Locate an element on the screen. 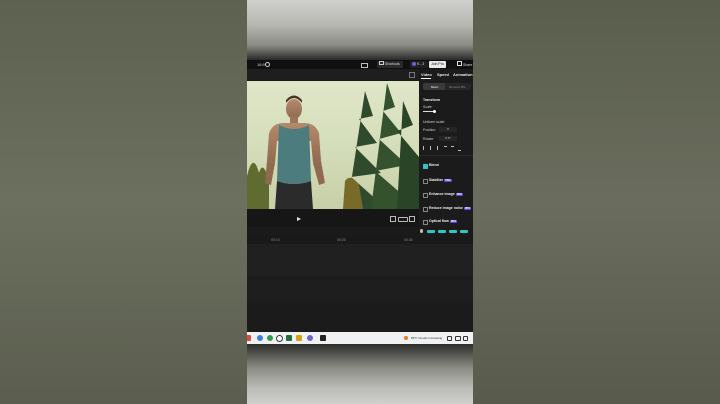 The image size is (720, 404). top-bar: 16:9 Shortcuts K...3 Join Pro Share is located at coordinates (360, 64).